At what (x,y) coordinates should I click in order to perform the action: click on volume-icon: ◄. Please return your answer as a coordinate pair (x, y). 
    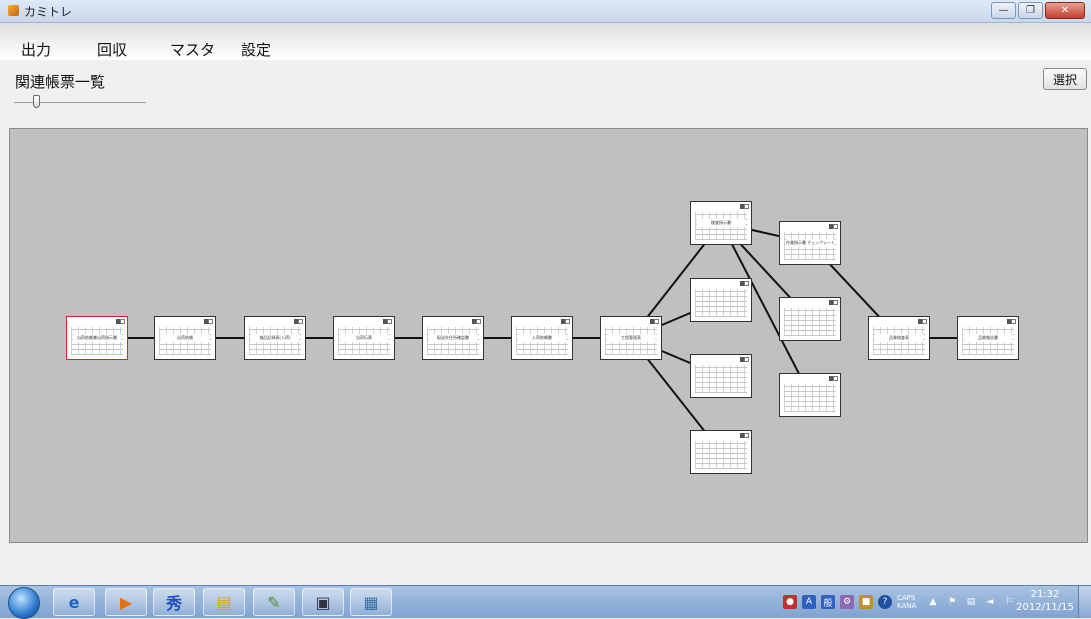
    Looking at the image, I should click on (990, 602).